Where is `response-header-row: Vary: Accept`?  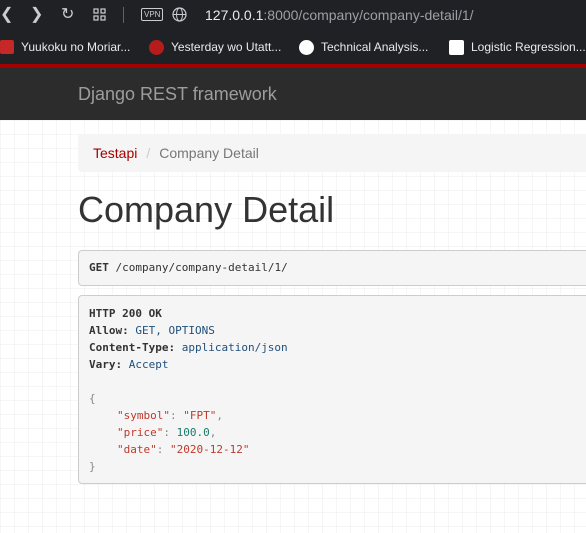 response-header-row: Vary: Accept is located at coordinates (129, 364).